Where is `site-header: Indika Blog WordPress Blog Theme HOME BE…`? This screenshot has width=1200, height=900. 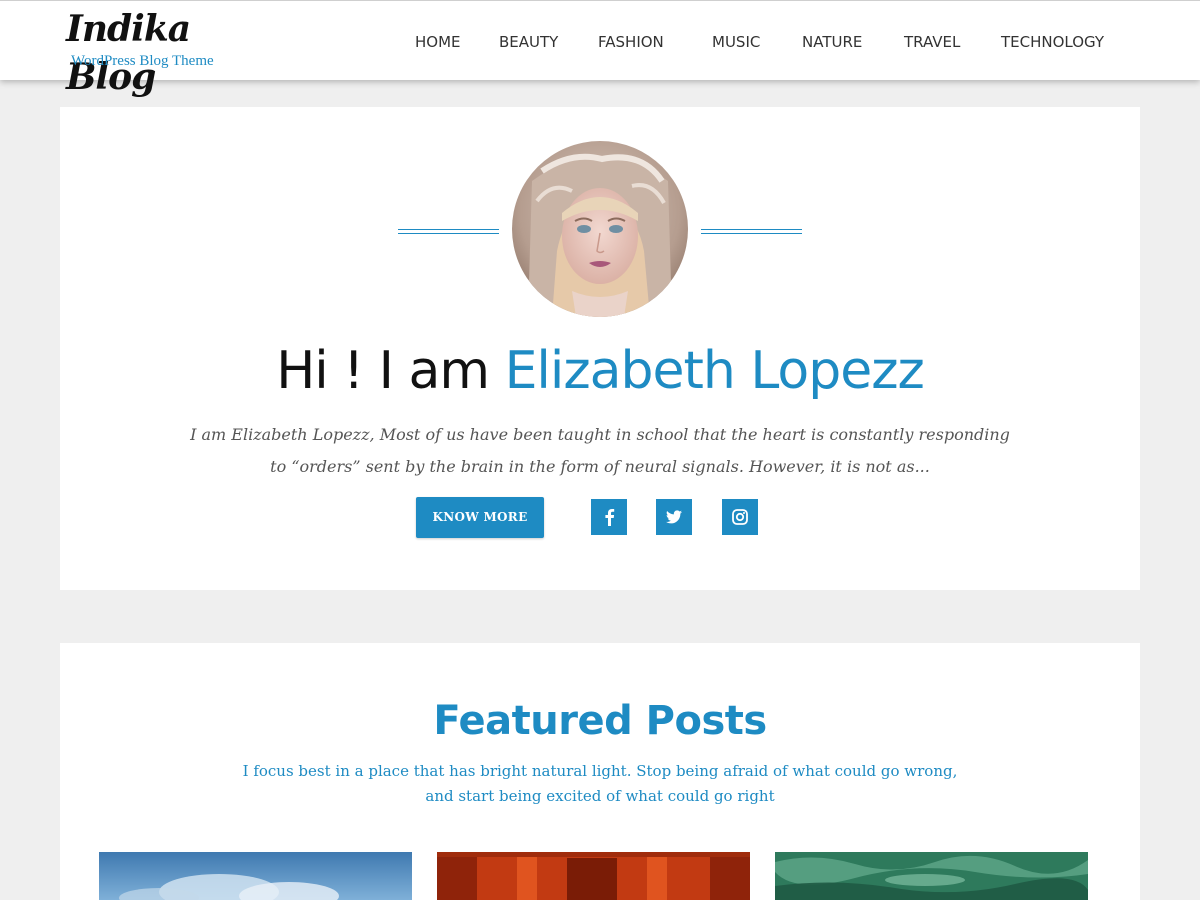
site-header: Indika Blog WordPress Blog Theme HOME BE… is located at coordinates (600, 49).